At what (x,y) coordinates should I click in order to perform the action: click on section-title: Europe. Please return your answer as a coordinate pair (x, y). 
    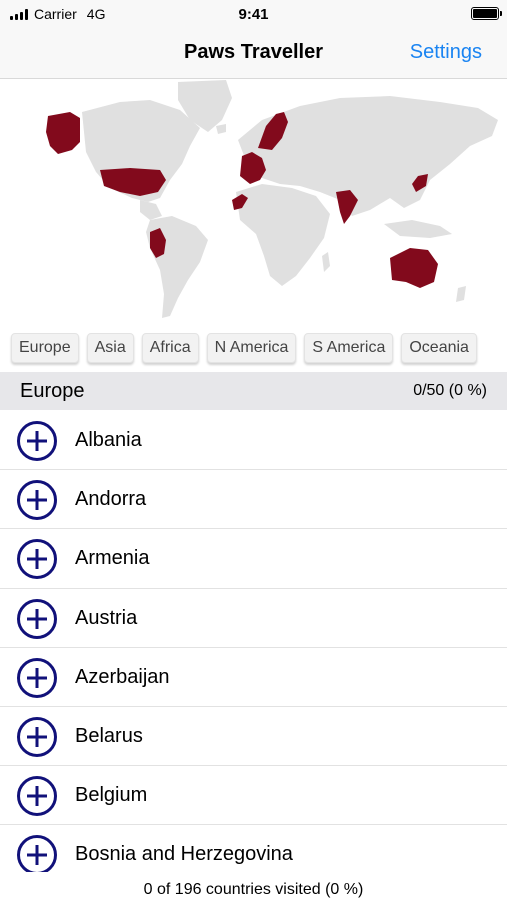
    Looking at the image, I should click on (52, 391).